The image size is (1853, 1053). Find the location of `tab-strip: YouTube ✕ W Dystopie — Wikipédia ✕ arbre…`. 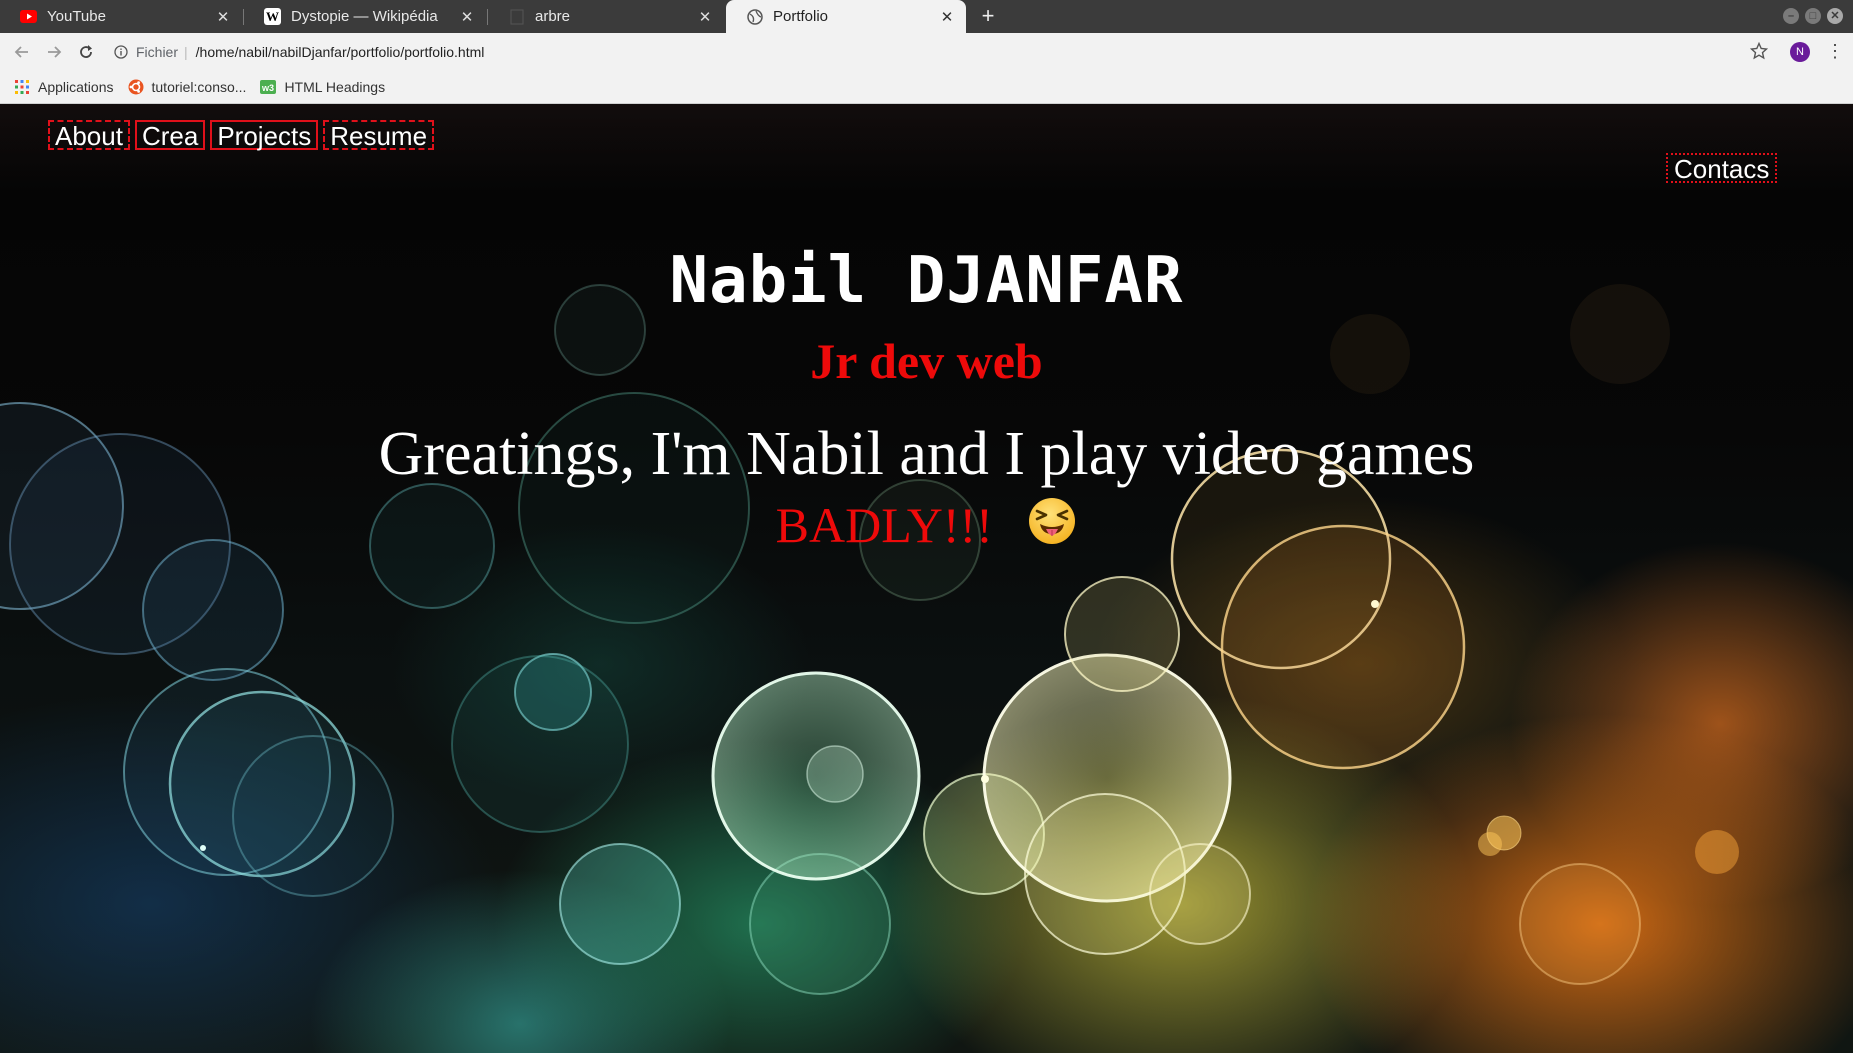

tab-strip: YouTube ✕ W Dystopie — Wikipédia ✕ arbre… is located at coordinates (926, 16).